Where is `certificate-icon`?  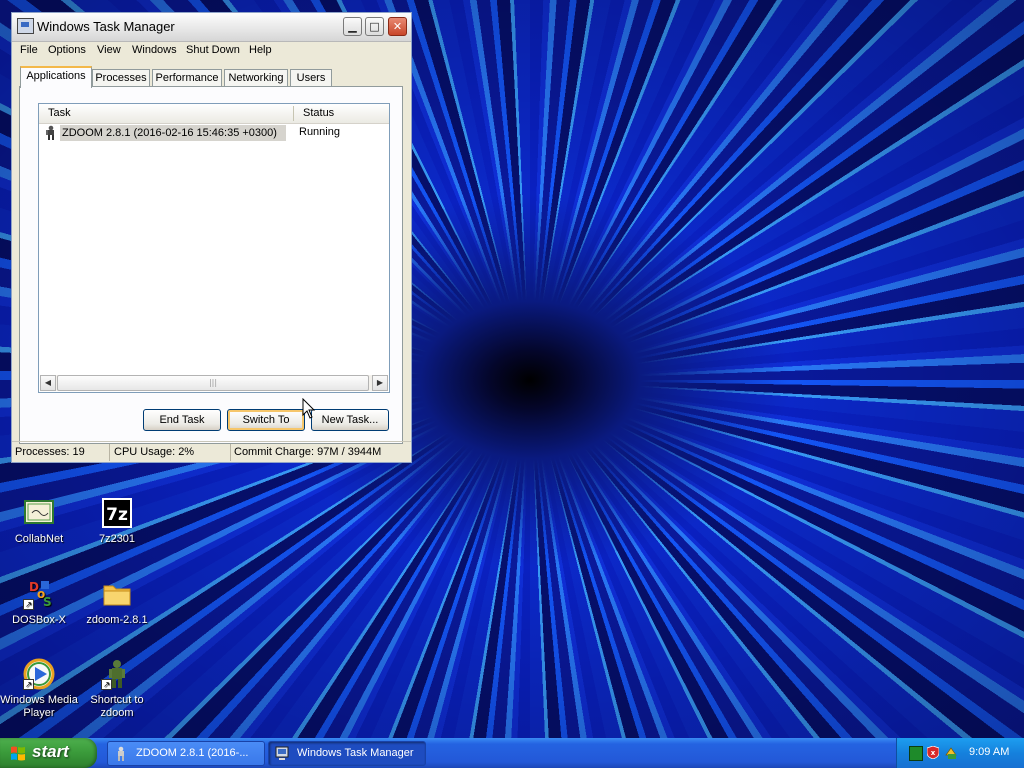 certificate-icon is located at coordinates (39, 513).